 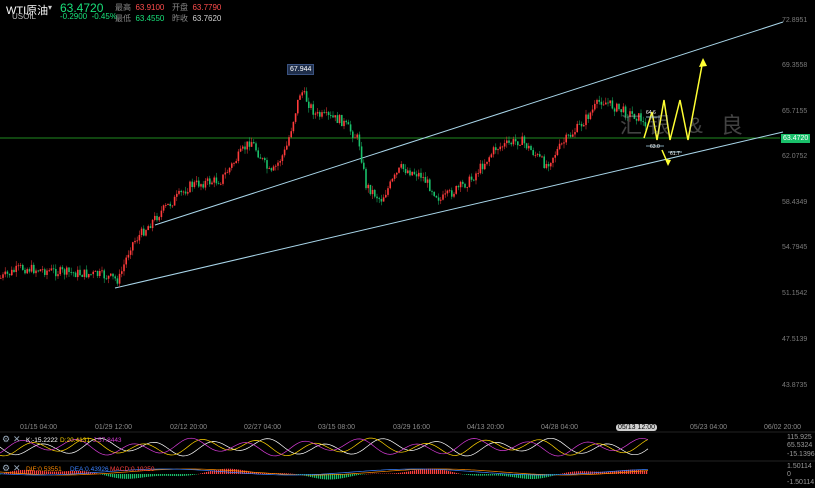 What do you see at coordinates (800, 445) in the screenshot?
I see `ind1-axis-mid: 65.5324` at bounding box center [800, 445].